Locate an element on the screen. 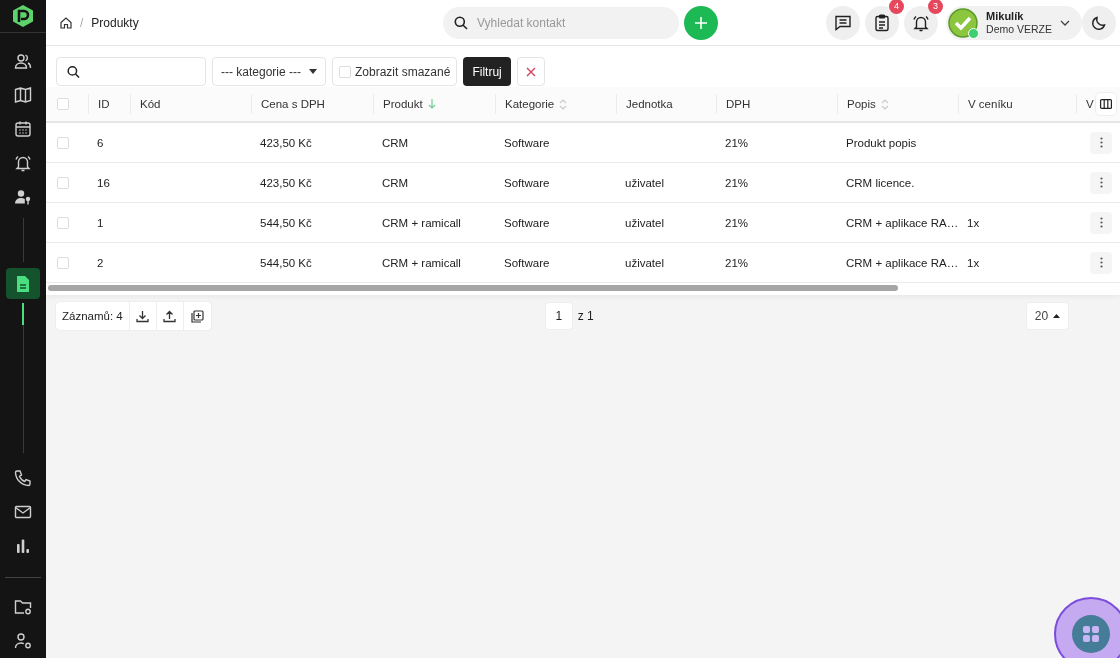 The image size is (1120, 658). close-icon is located at coordinates (530, 71).